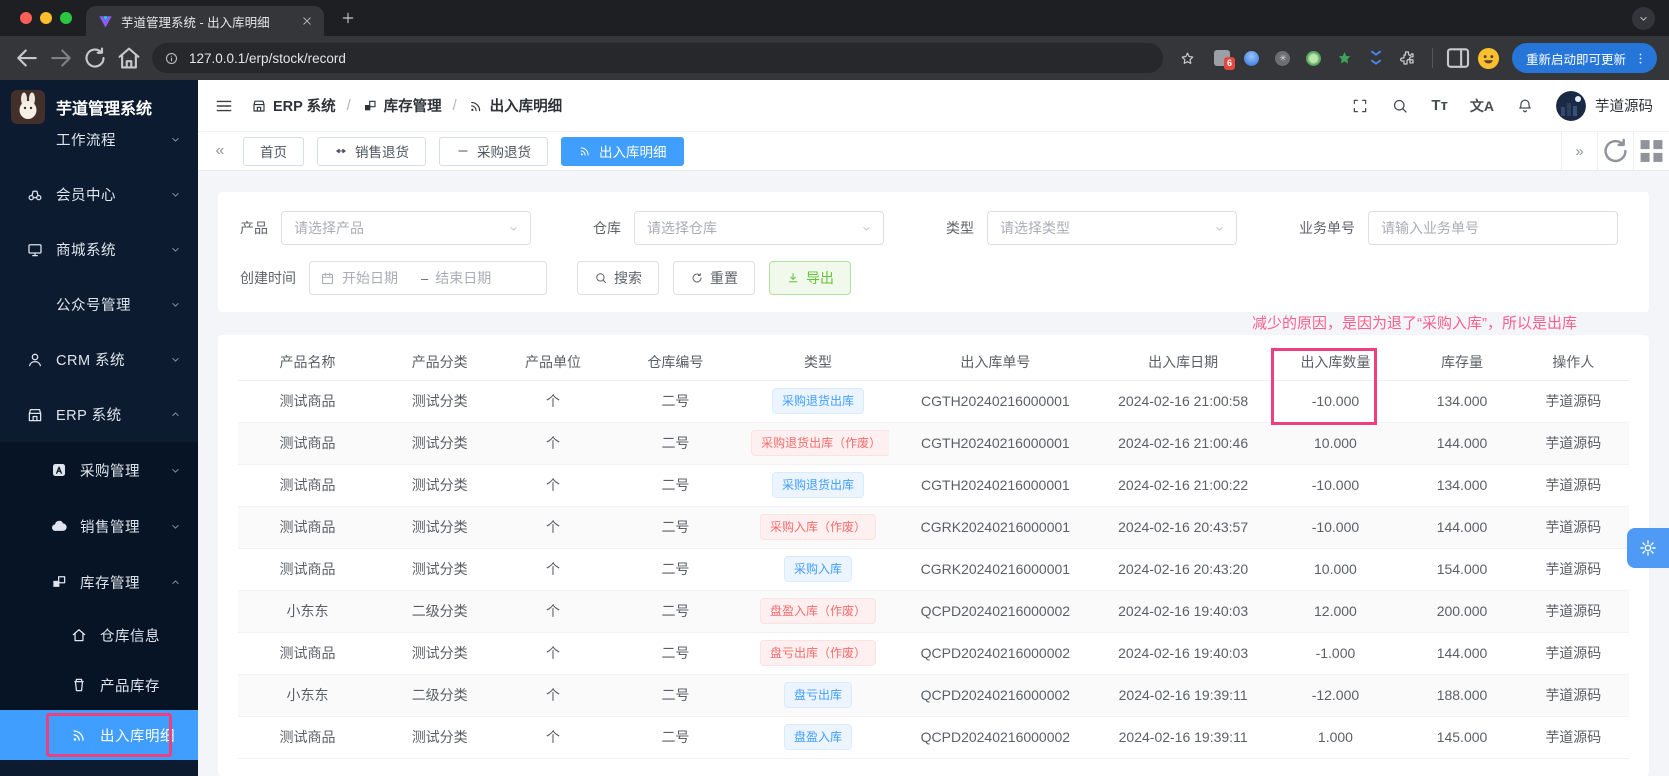  What do you see at coordinates (1283, 58) in the screenshot?
I see `extension-icon-gray: ✳` at bounding box center [1283, 58].